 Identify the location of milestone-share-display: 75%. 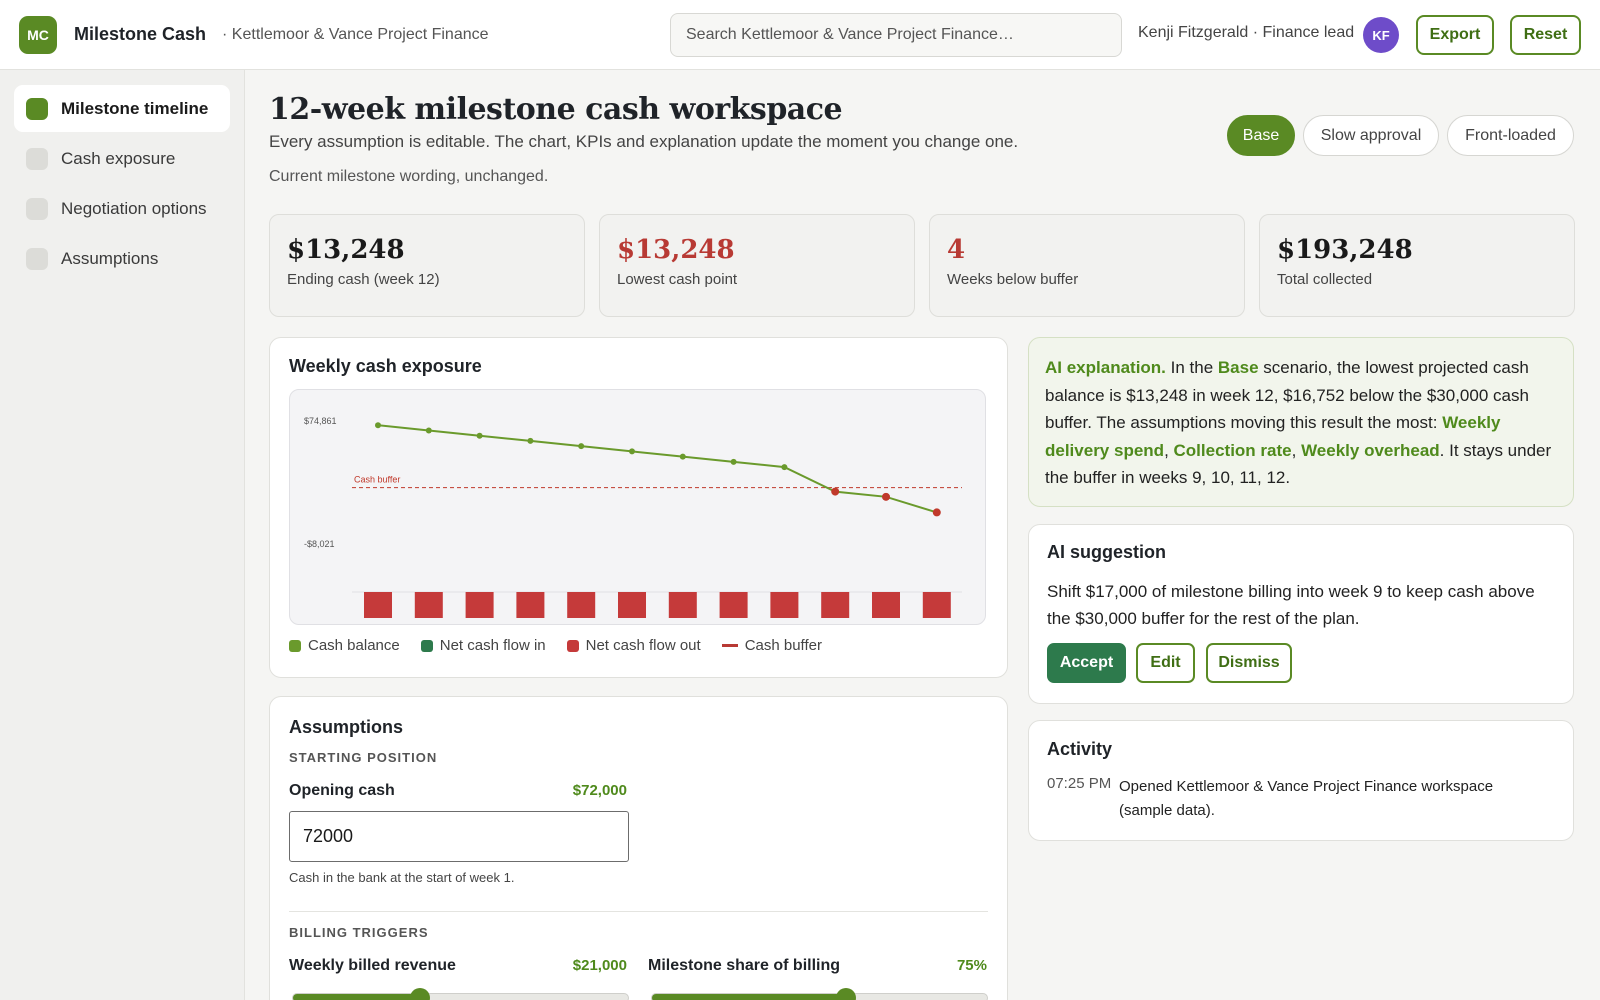
(971, 965).